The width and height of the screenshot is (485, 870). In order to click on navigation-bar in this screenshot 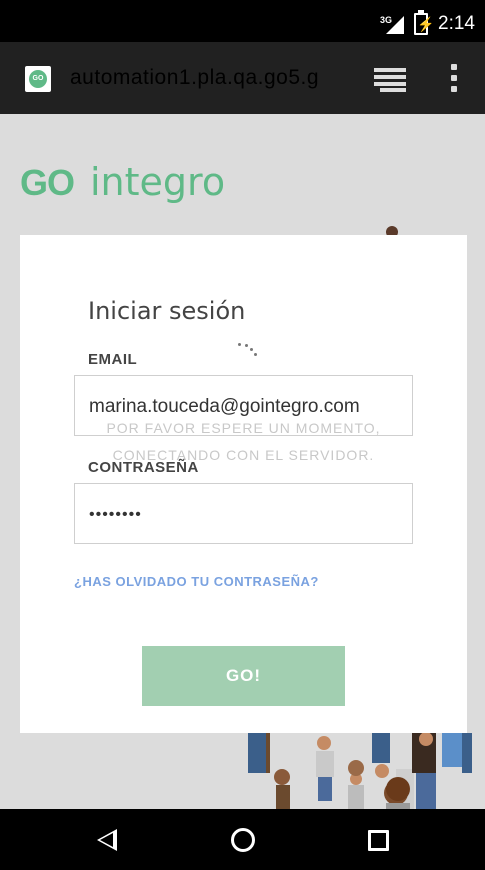, I will do `click(242, 839)`.